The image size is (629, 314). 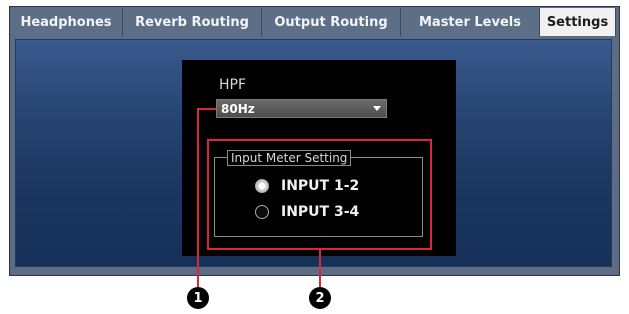 What do you see at coordinates (206, 109) in the screenshot?
I see `callout-1-leader-horizontal` at bounding box center [206, 109].